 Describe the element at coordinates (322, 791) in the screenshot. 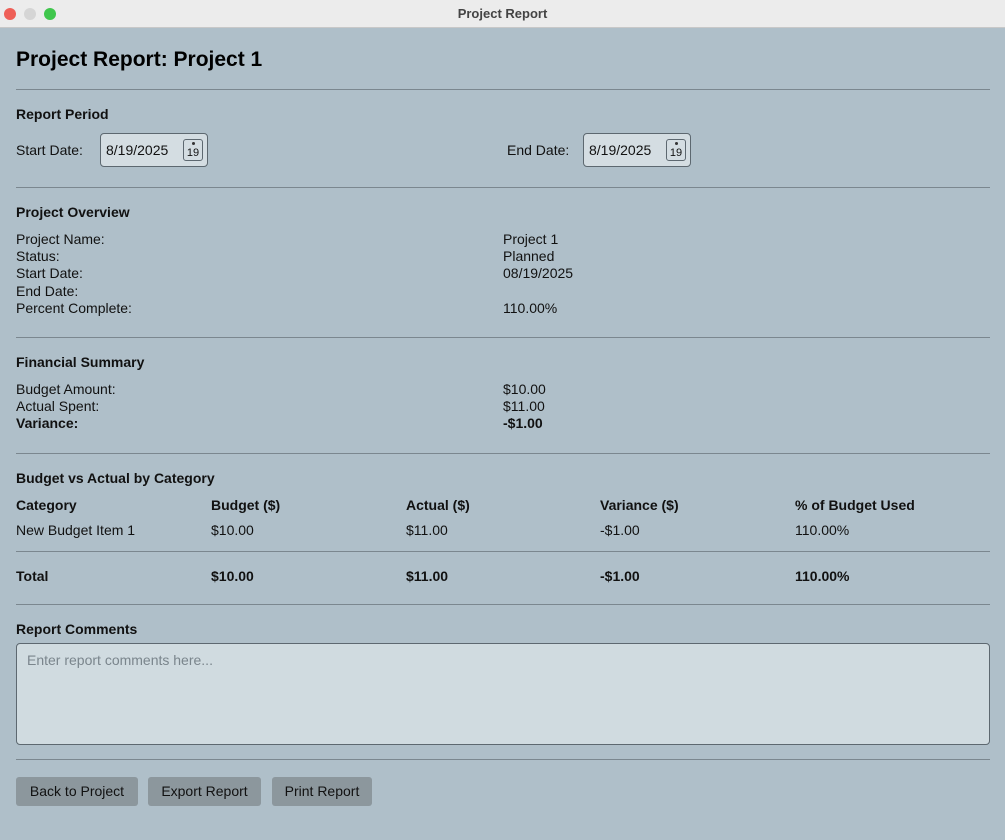

I see `print-report-button: Print Report` at that location.